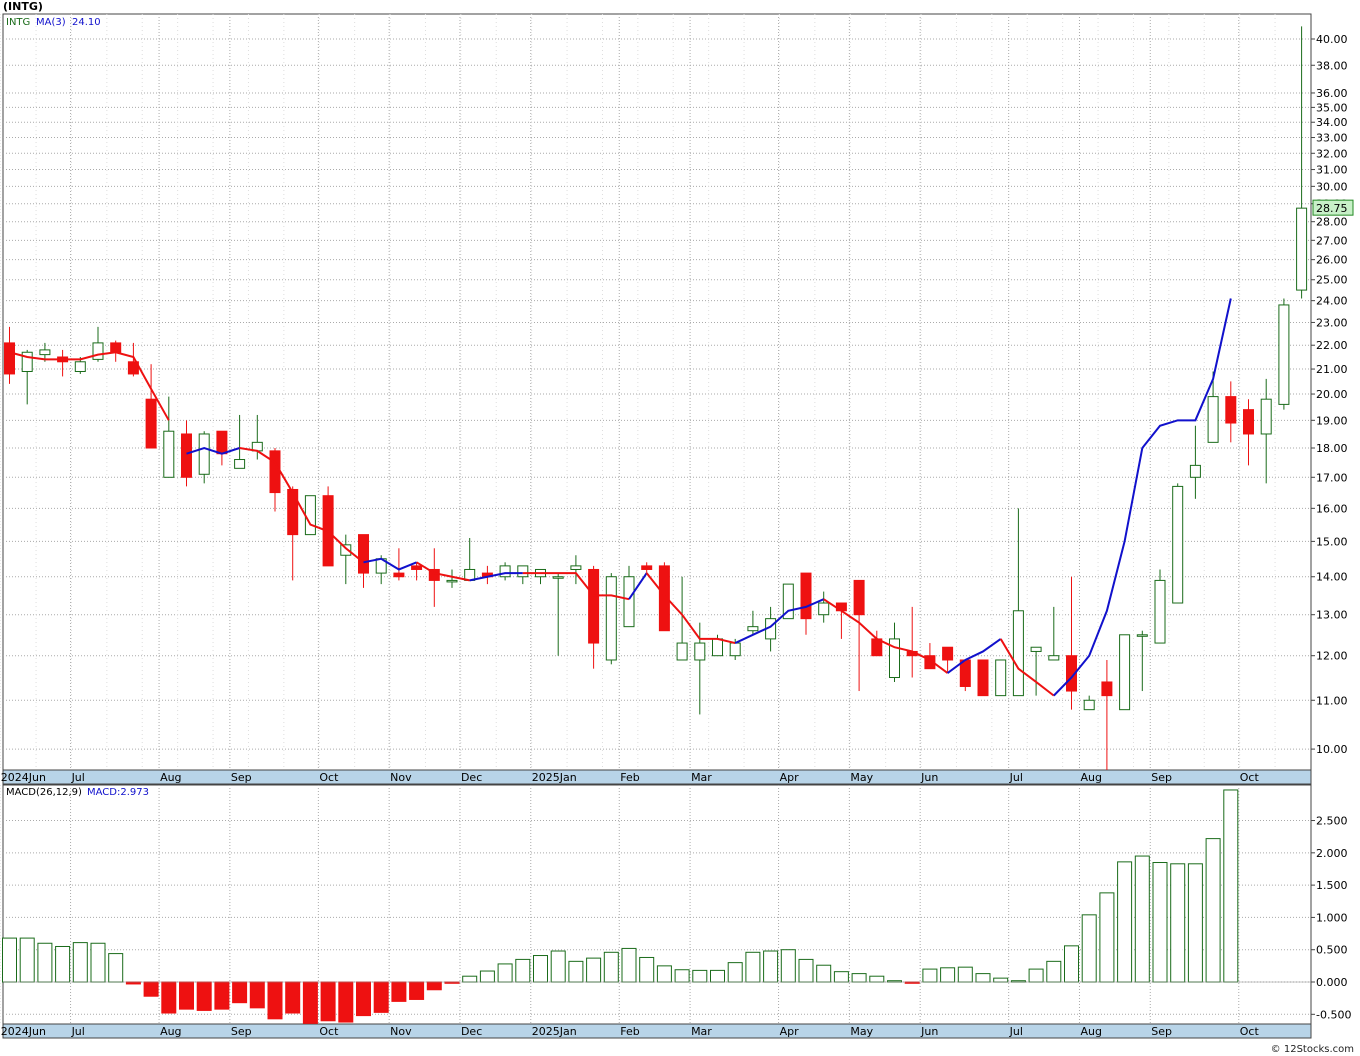  Describe the element at coordinates (1332, 345) in the screenshot. I see `price-tick-label: 22.00` at that location.